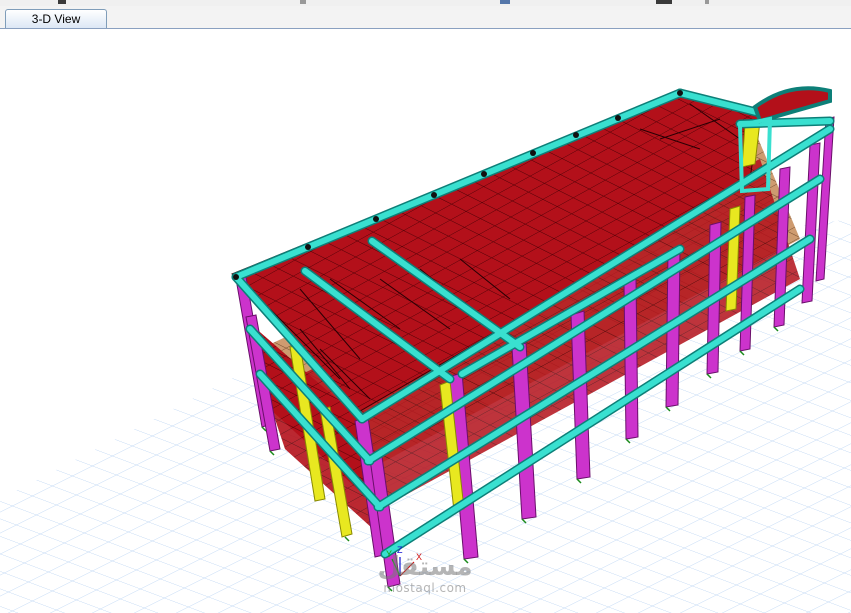 The image size is (851, 613). I want to click on watermark-arabic: مستقل, so click(425, 567).